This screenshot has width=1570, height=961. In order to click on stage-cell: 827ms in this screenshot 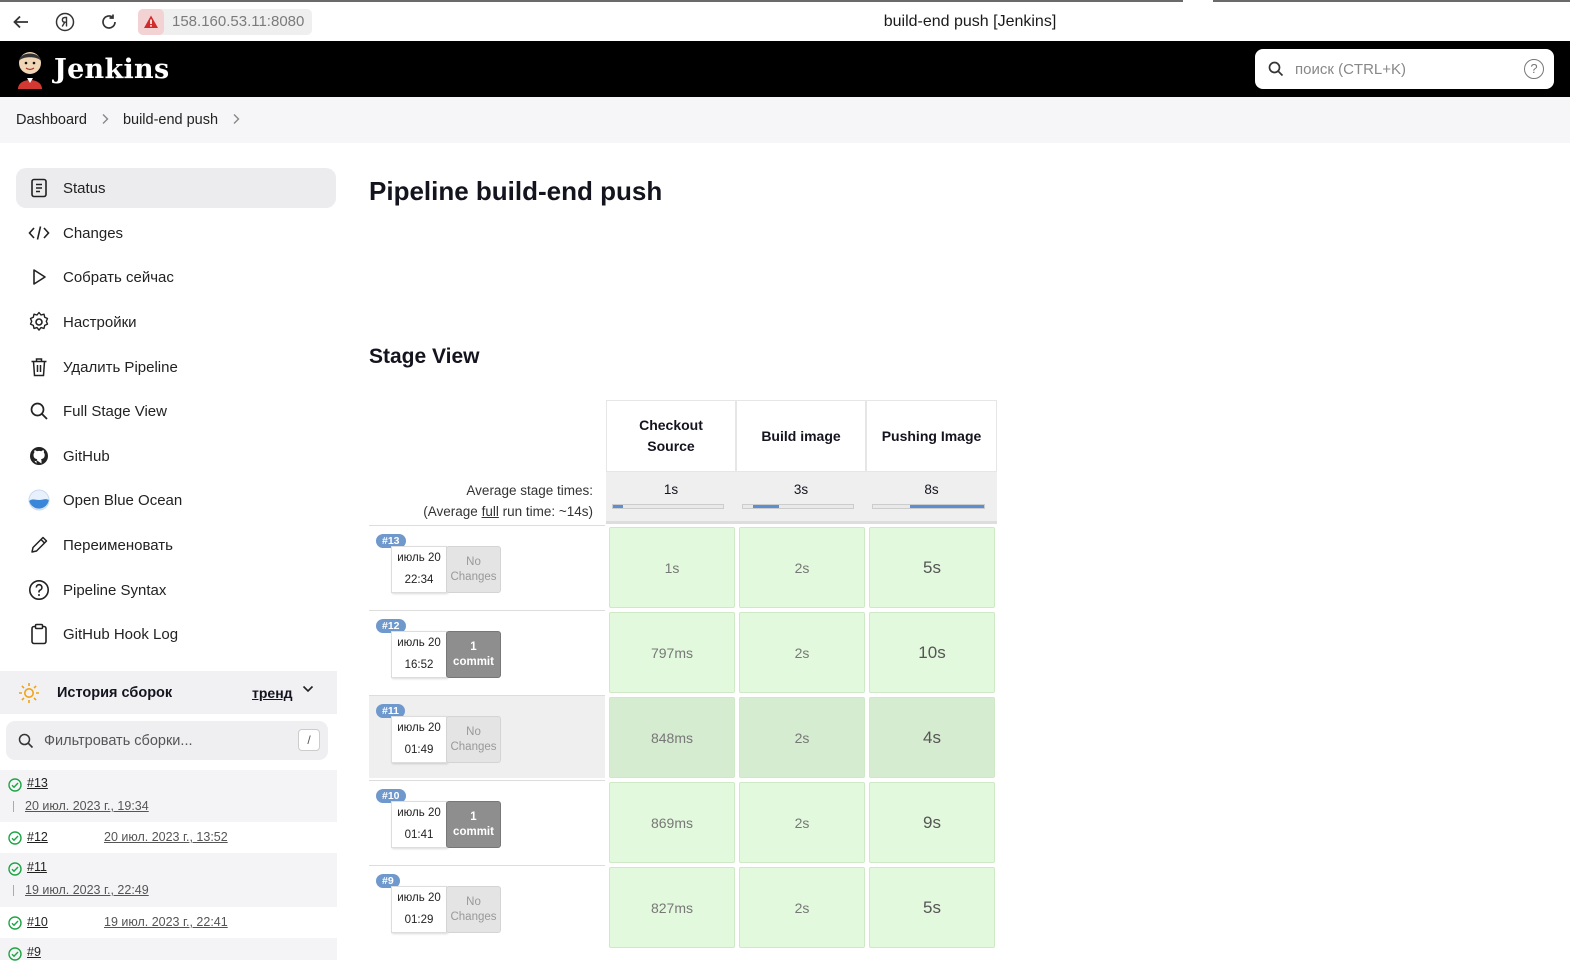, I will do `click(672, 907)`.